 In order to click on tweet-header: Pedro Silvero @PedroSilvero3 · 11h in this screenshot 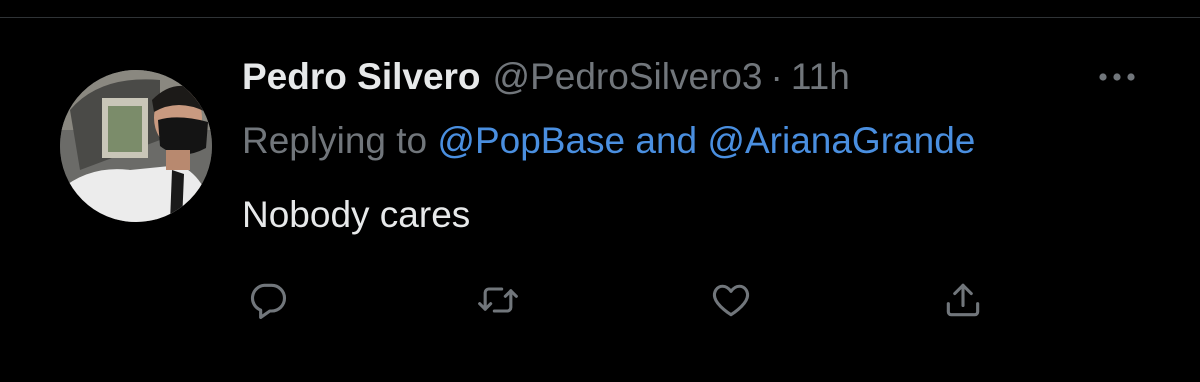, I will do `click(546, 77)`.